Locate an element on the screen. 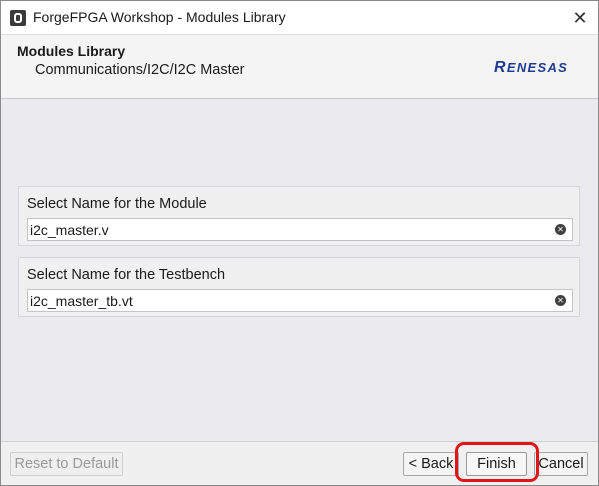 This screenshot has height=486, width=599. module-name-input: i2c_master.v ✕ is located at coordinates (300, 229).